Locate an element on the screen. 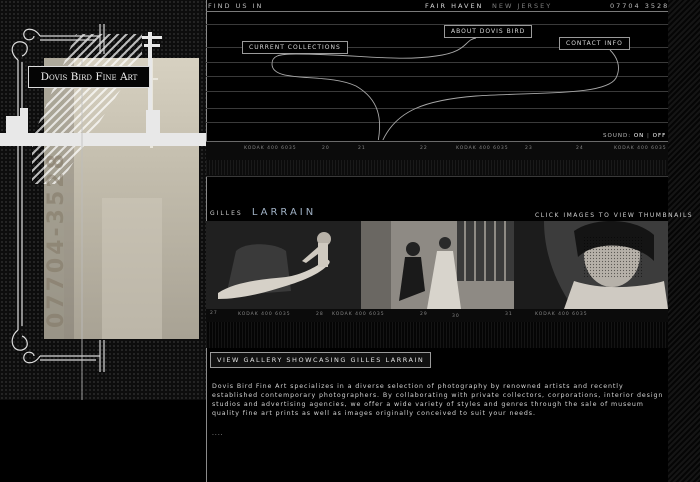 Image resolution: width=700 pixels, height=482 pixels. film-strip-bottom-texture is located at coordinates (437, 335).